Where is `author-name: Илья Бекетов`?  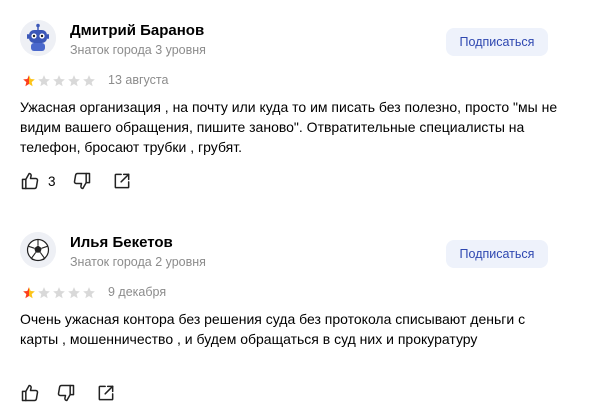
author-name: Илья Бекетов is located at coordinates (121, 242).